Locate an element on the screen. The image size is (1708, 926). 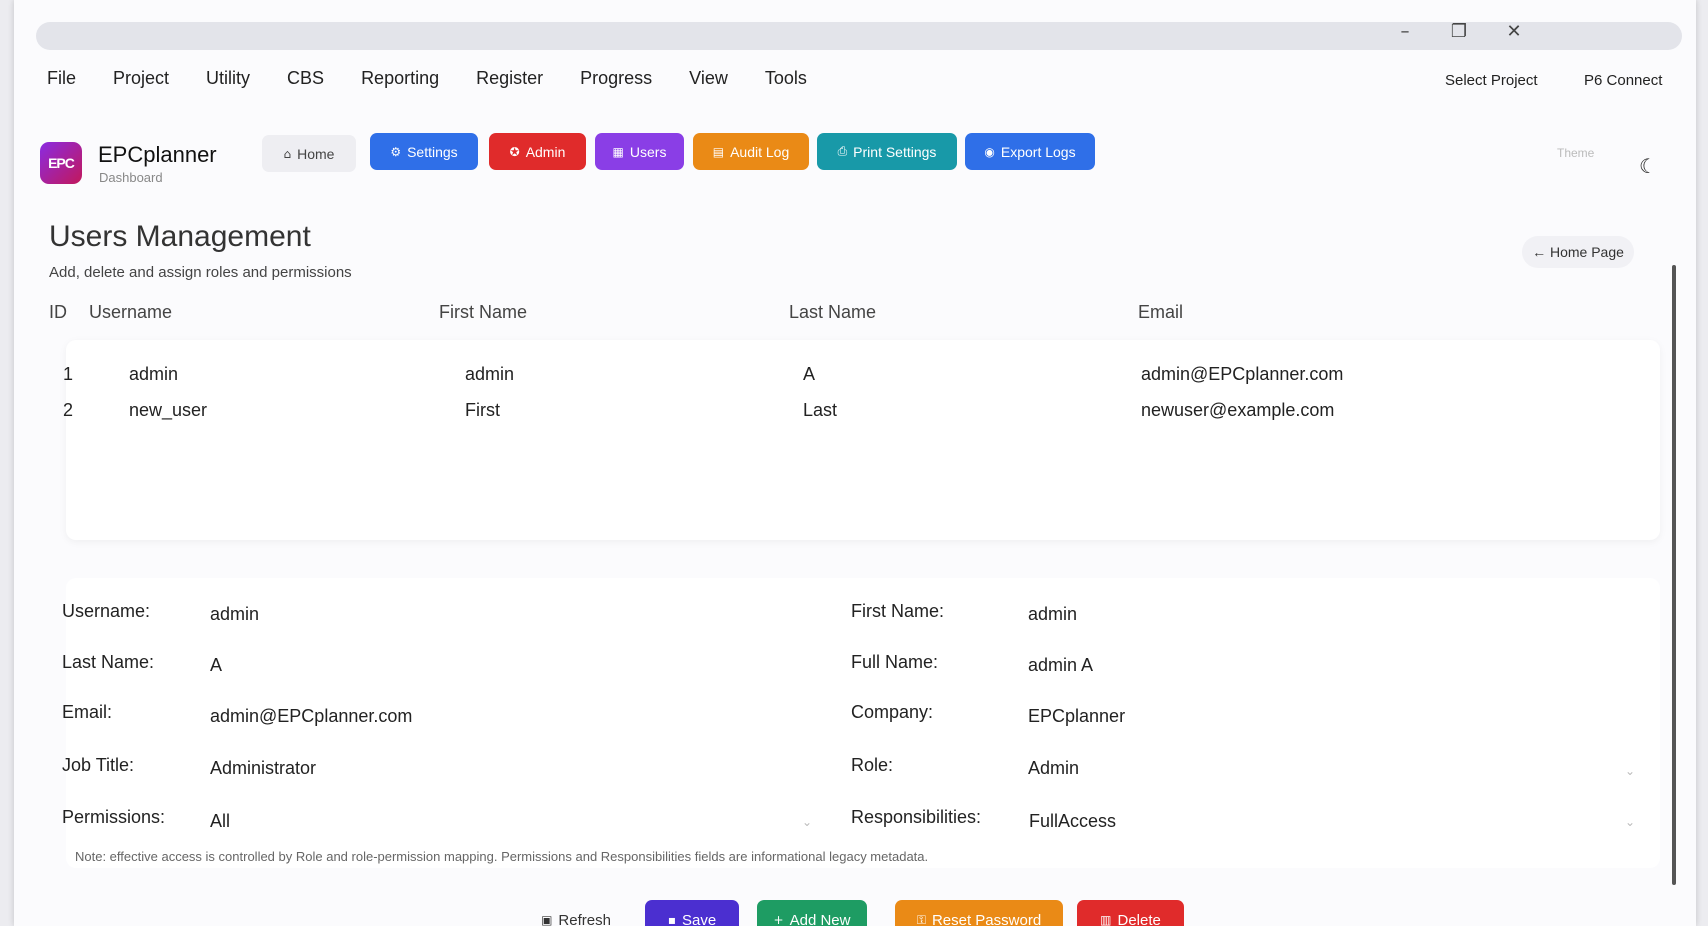
admin-button: ✪ Admin is located at coordinates (537, 151).